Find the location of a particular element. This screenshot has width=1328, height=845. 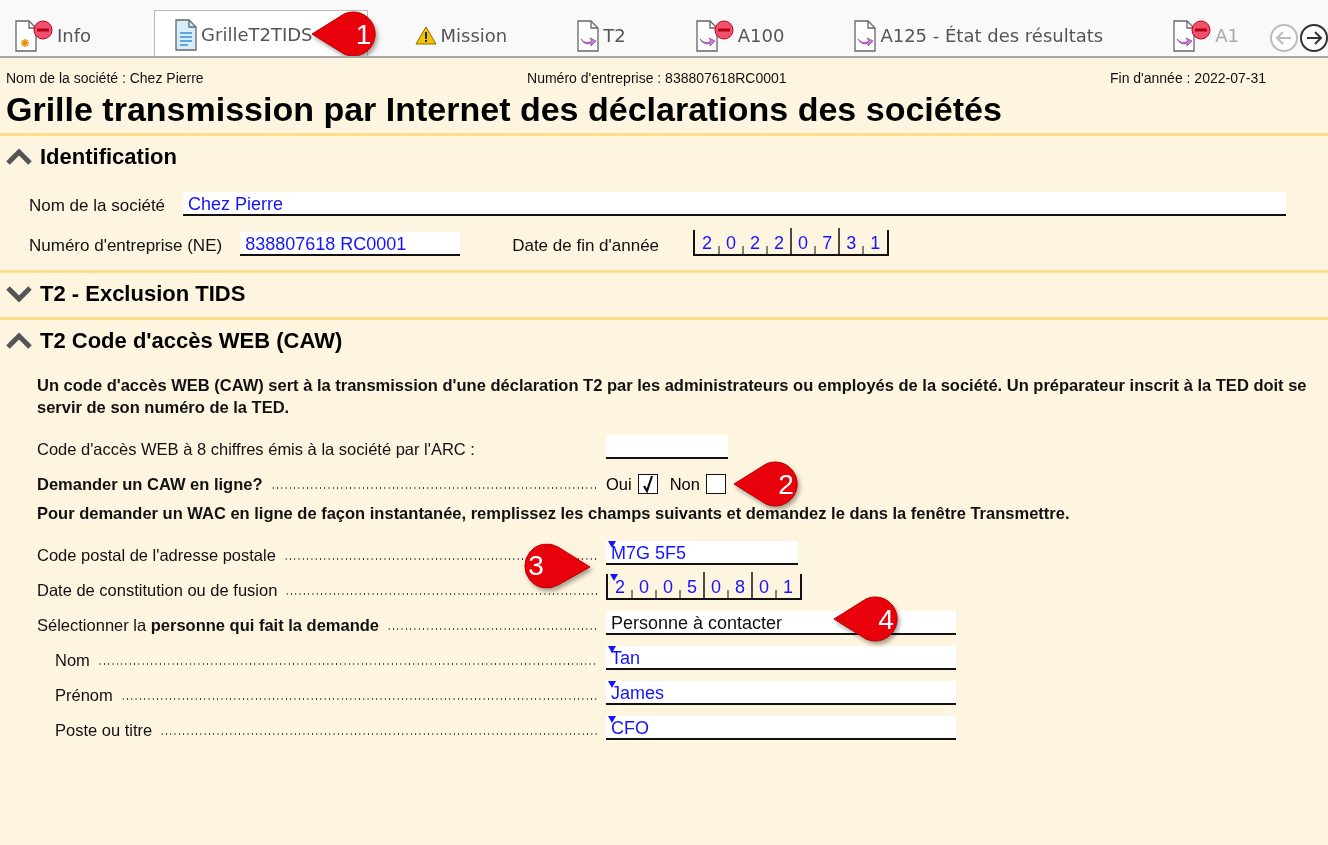

field-label: Code postal de l'adresse postale is located at coordinates (156, 555).